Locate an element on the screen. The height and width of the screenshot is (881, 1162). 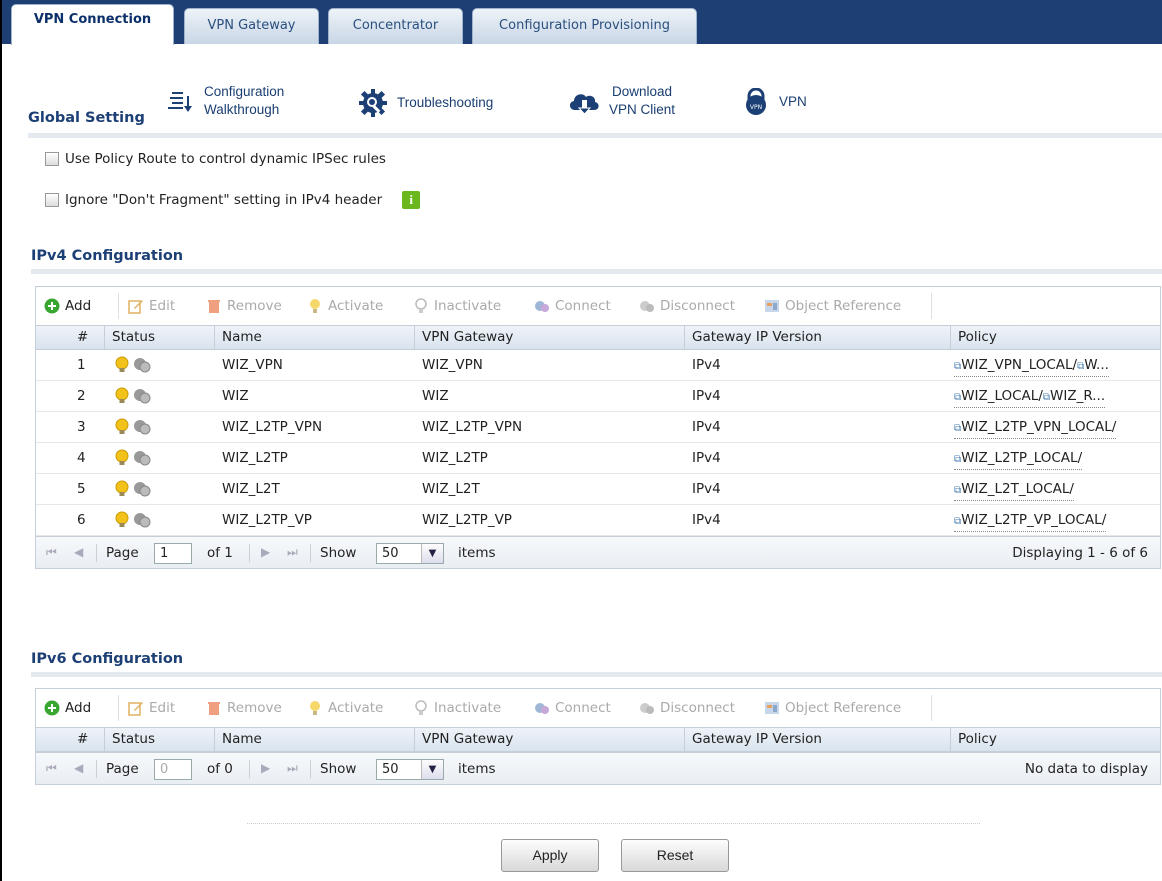
policy-value: ⧉WIZ_L2T_LOCAL/ is located at coordinates (1014, 490).